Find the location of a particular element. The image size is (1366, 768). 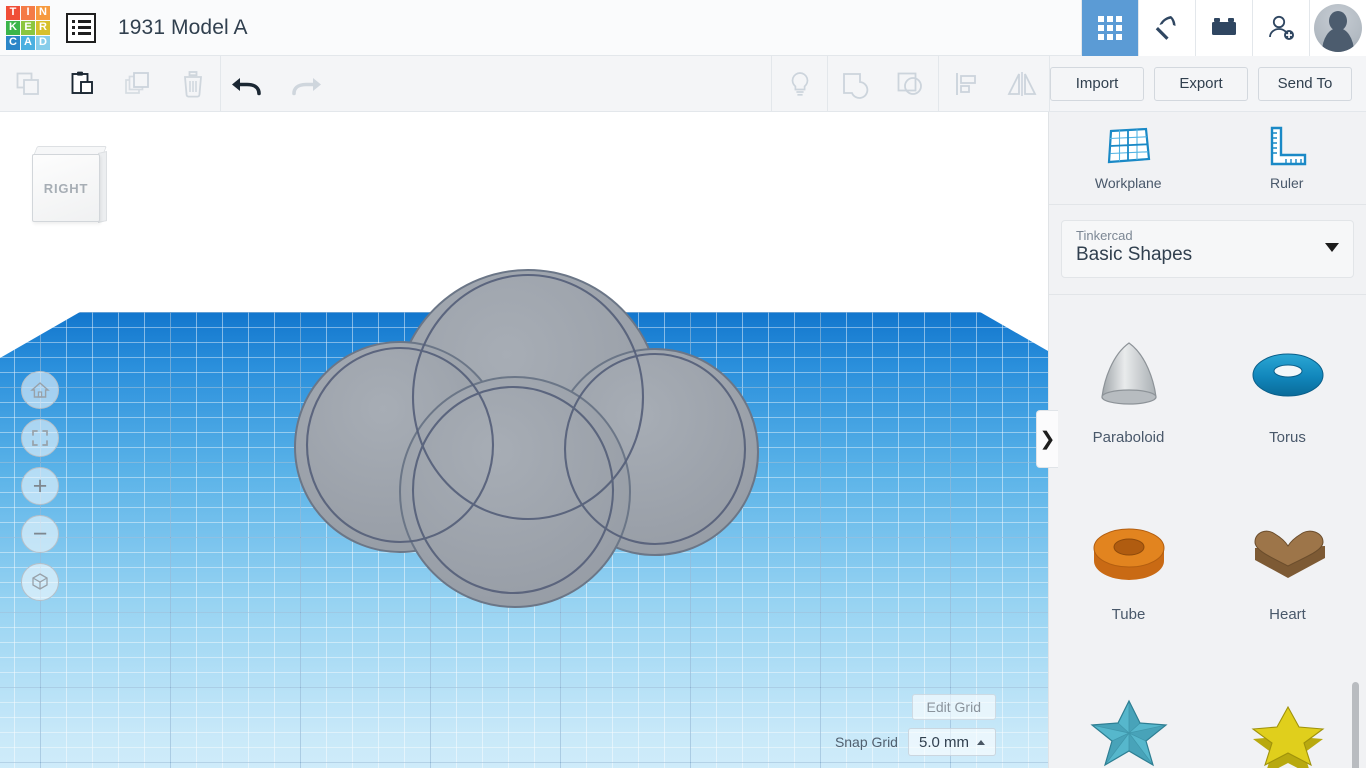

mirror-icon is located at coordinates (1021, 83).